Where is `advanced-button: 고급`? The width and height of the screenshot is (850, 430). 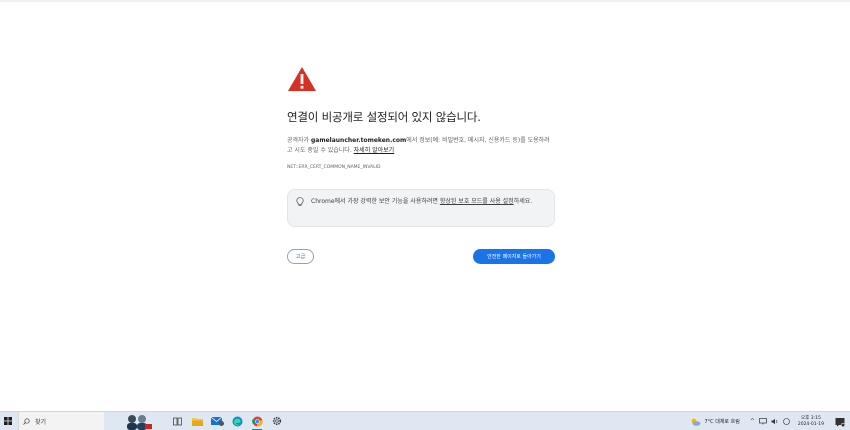 advanced-button: 고급 is located at coordinates (300, 256).